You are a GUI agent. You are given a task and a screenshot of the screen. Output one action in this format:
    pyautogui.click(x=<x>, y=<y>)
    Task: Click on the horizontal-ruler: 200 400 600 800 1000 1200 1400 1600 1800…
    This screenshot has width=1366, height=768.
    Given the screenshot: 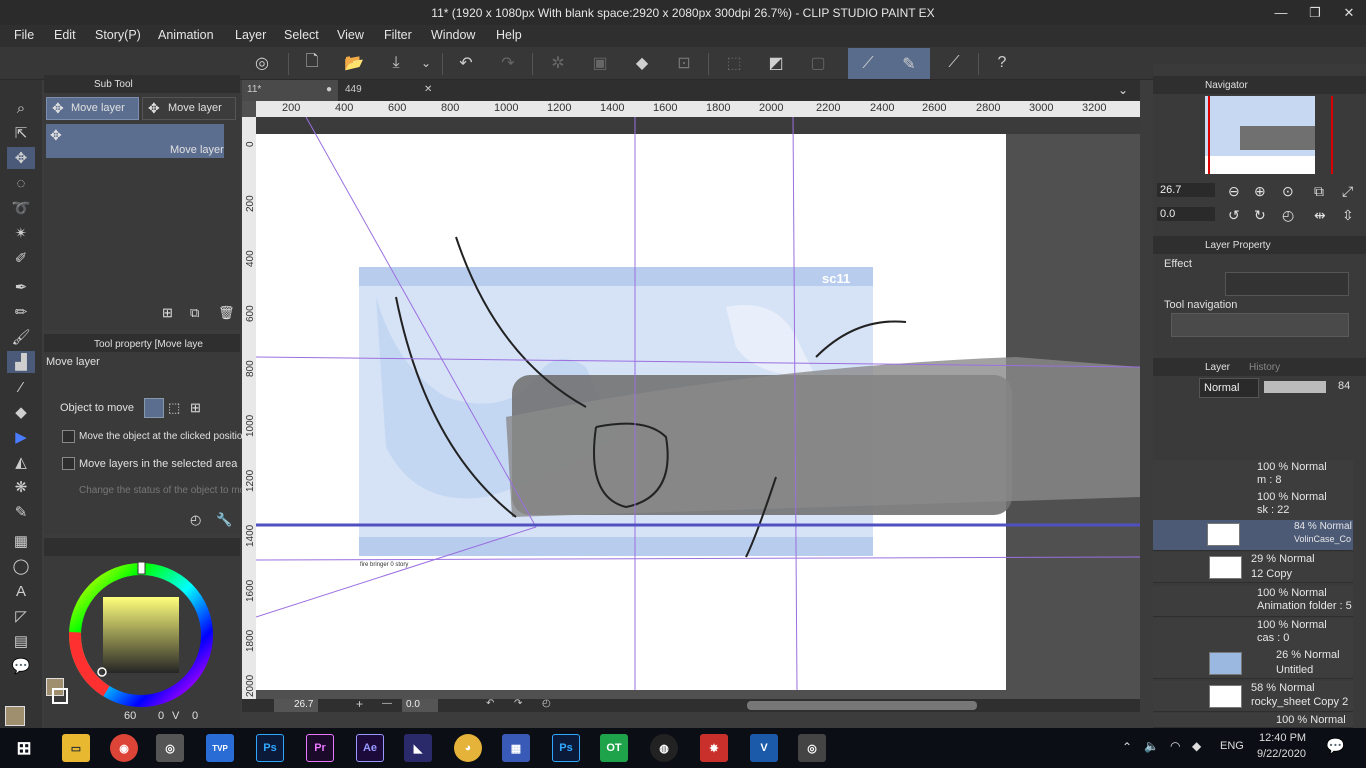 What is the action you would take?
    pyautogui.click(x=698, y=109)
    